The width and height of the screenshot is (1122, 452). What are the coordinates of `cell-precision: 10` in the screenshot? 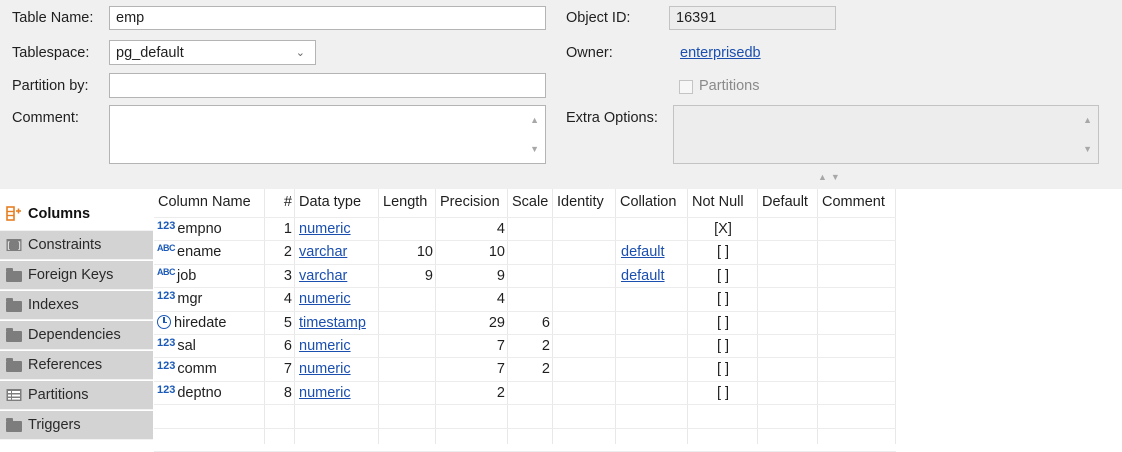 It's located at (472, 252).